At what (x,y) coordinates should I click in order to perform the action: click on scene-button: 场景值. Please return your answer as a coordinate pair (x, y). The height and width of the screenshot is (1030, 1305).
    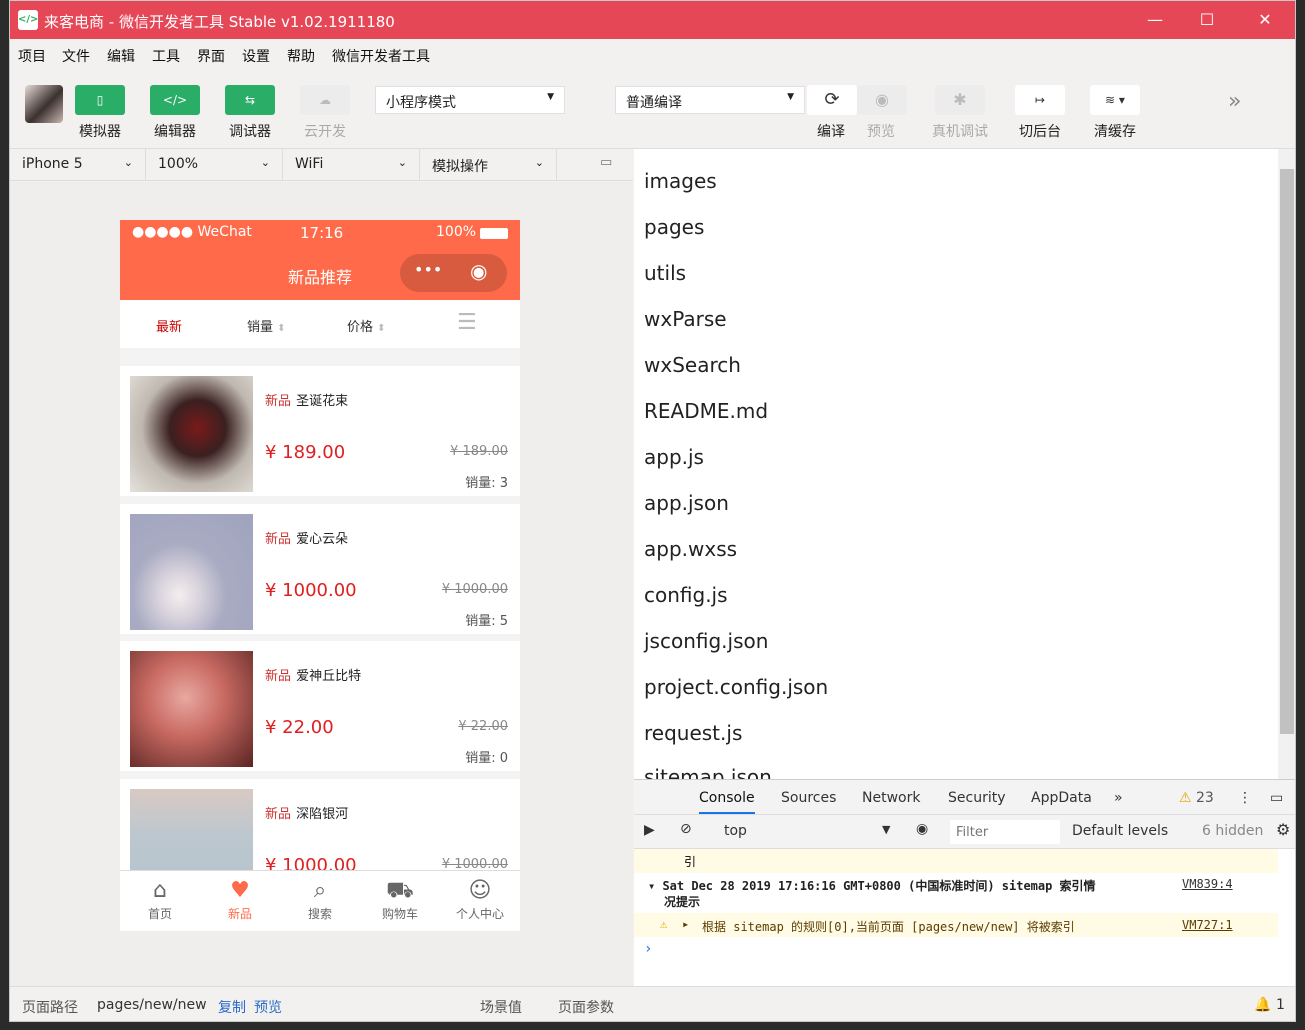
    Looking at the image, I should click on (501, 1007).